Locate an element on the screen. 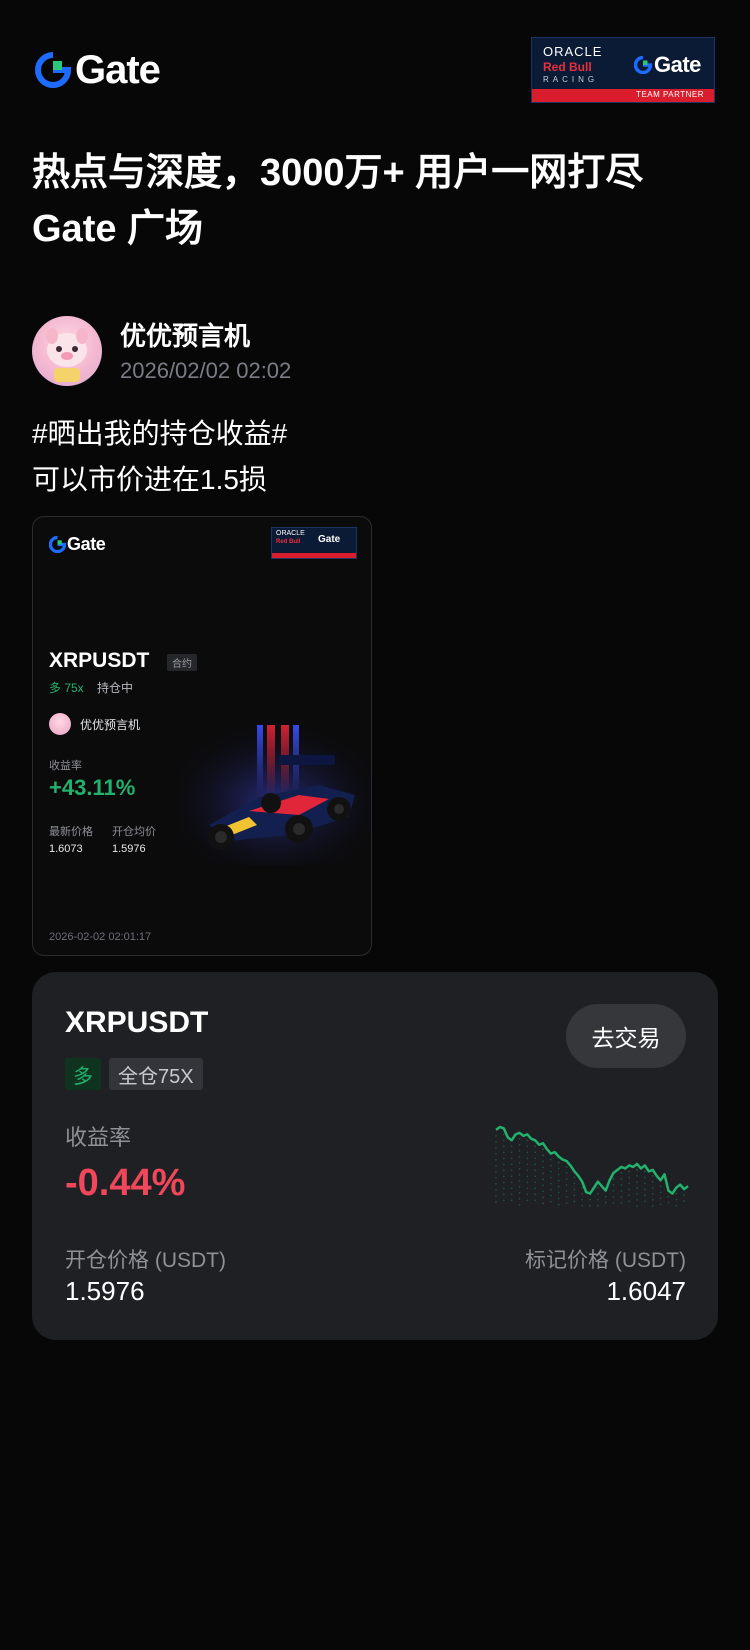 This screenshot has height=1650, width=750. author-avatar is located at coordinates (67, 351).